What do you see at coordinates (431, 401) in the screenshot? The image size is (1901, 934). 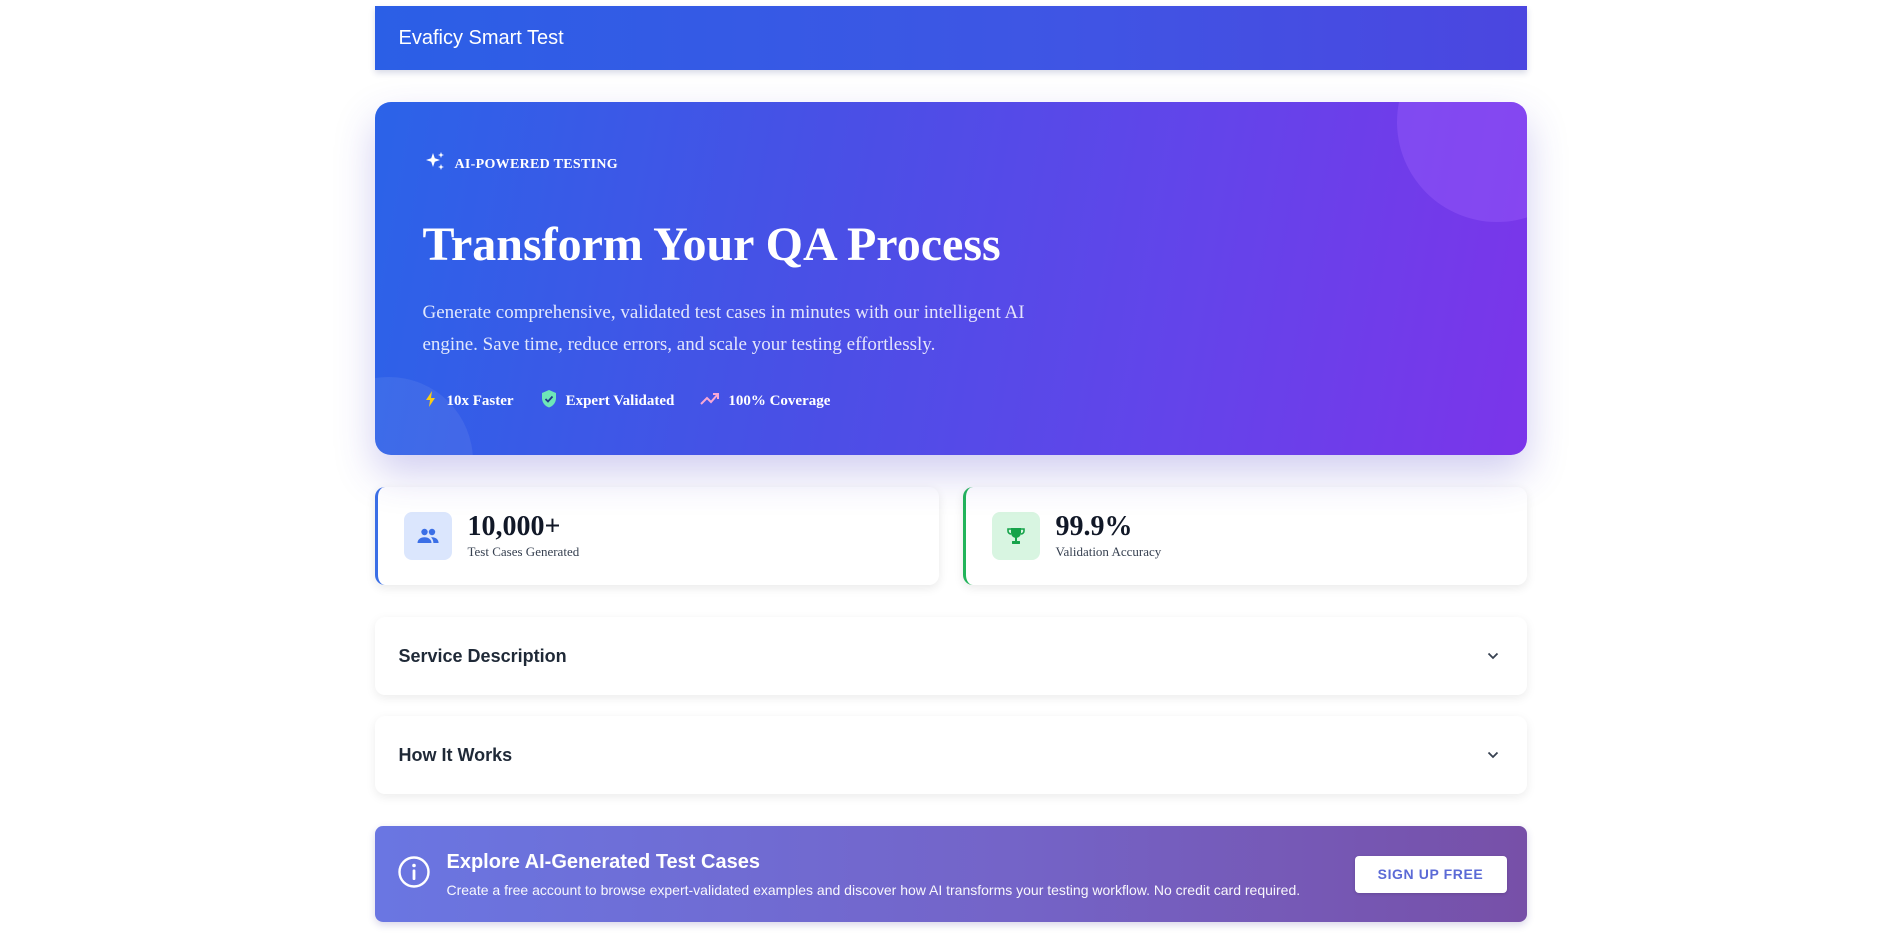 I see `lightning-icon` at bounding box center [431, 401].